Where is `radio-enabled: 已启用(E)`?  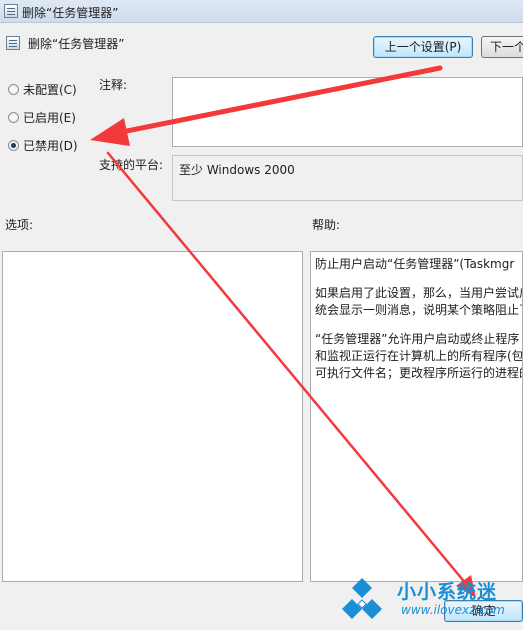 radio-enabled: 已启用(E) is located at coordinates (42, 117).